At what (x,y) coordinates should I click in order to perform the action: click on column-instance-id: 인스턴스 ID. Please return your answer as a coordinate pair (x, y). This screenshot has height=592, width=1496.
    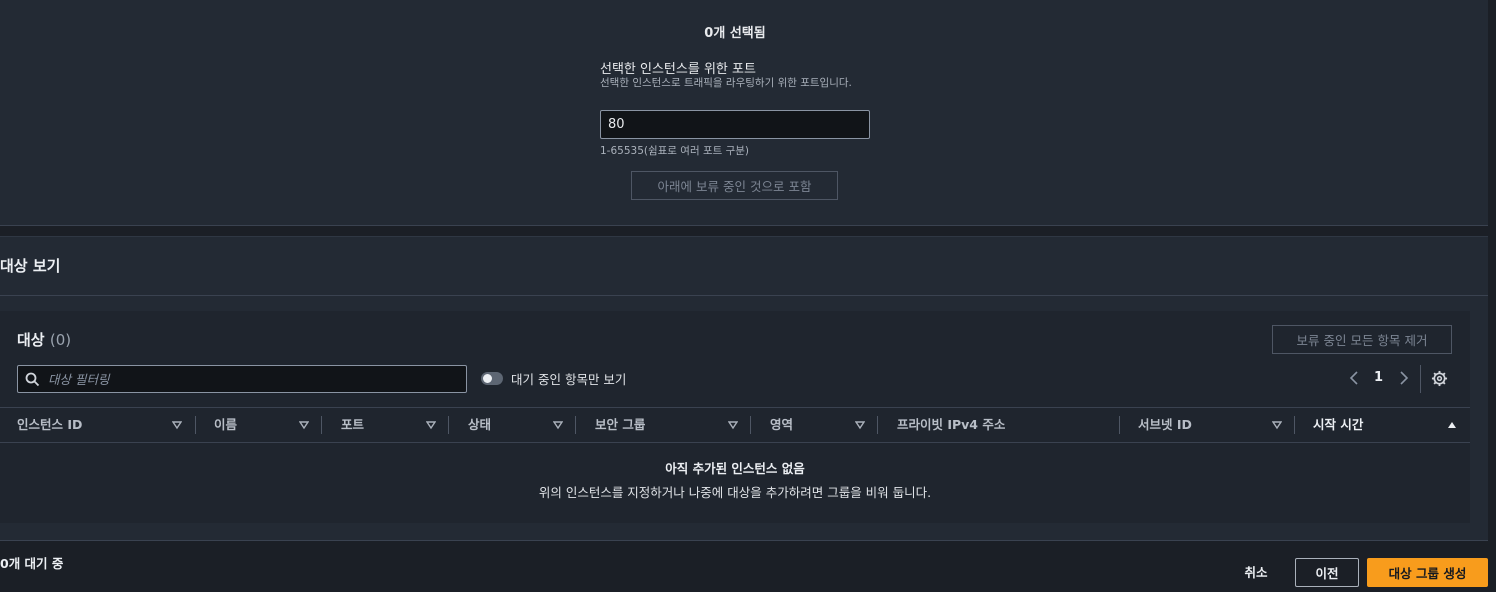
    Looking at the image, I should click on (49, 425).